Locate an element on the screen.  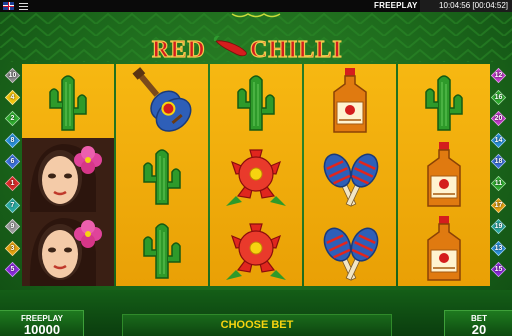
bet-panel: BET 20 is located at coordinates (478, 323).